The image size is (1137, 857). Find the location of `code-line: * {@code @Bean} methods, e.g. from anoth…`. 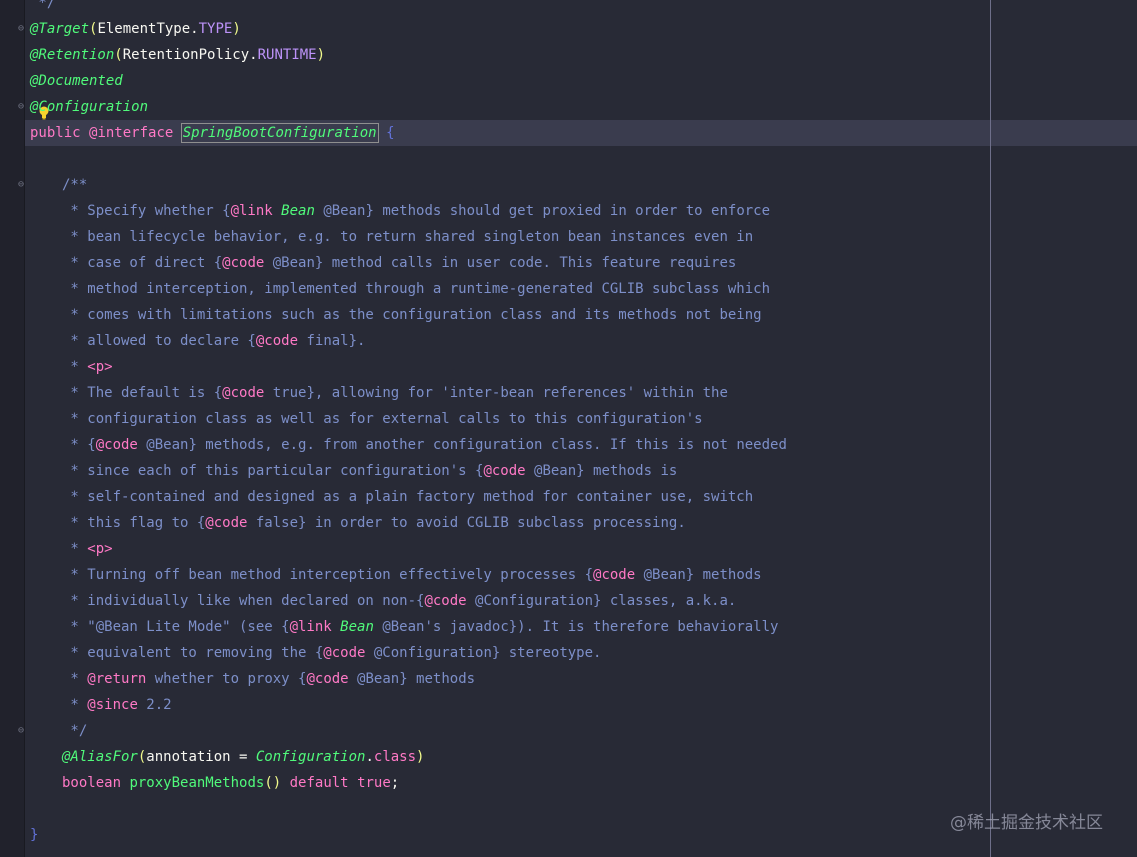

code-line: * {@code @Bean} methods, e.g. from anoth… is located at coordinates (424, 445).